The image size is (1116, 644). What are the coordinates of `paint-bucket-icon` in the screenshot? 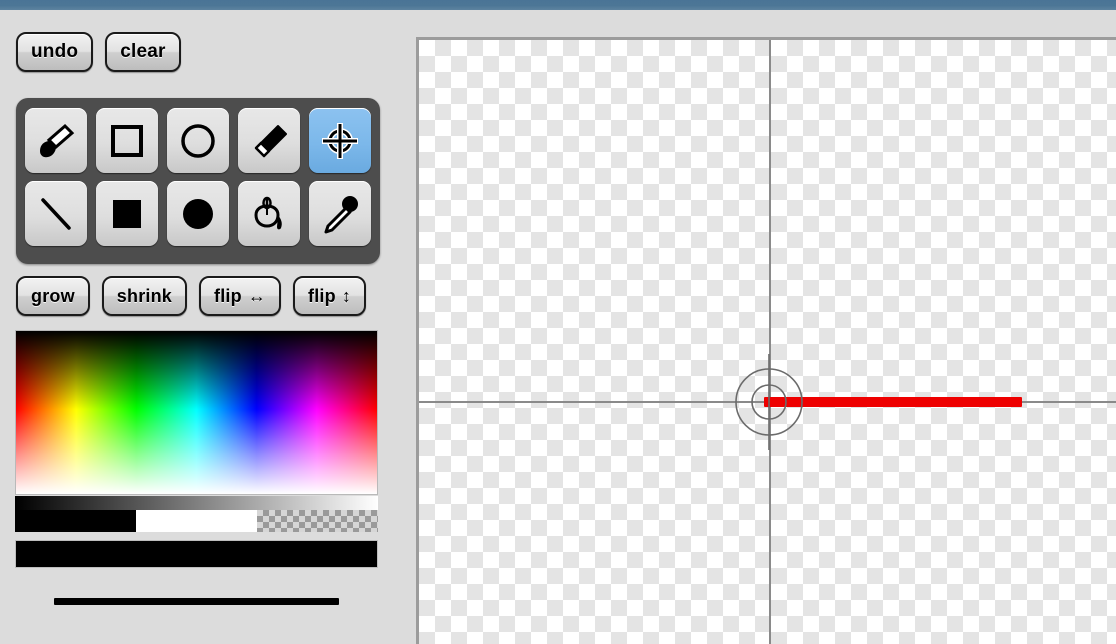 It's located at (269, 214).